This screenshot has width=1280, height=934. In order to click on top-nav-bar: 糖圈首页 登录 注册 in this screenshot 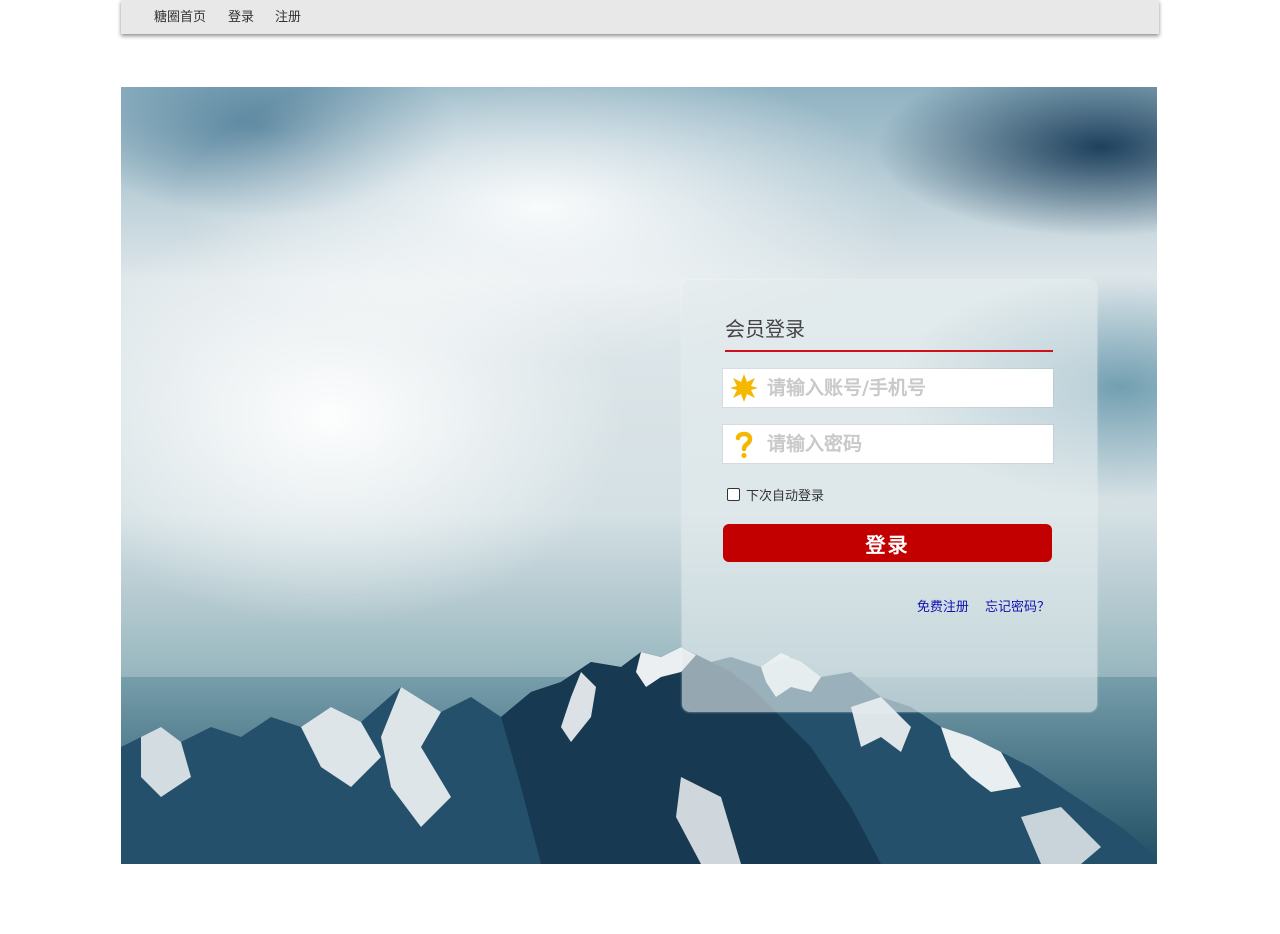, I will do `click(640, 17)`.